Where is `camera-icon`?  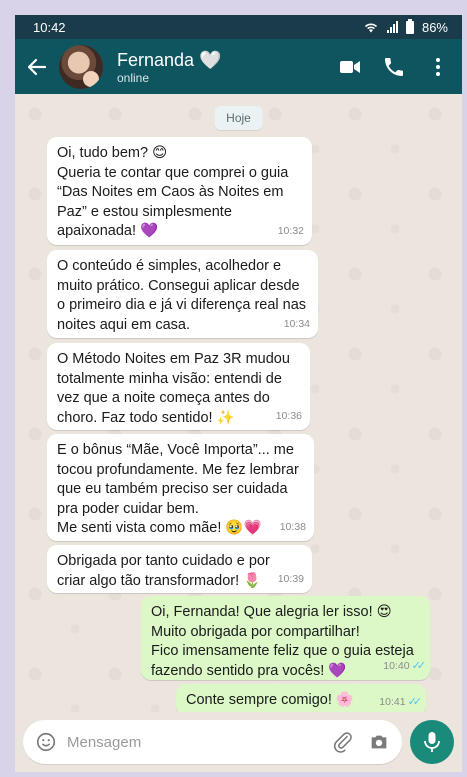
camera-icon is located at coordinates (379, 742).